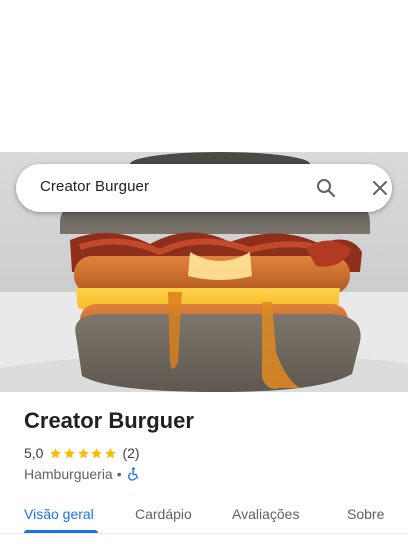 The image size is (408, 544). Describe the element at coordinates (365, 514) in the screenshot. I see `tab-about: Sobre` at that location.